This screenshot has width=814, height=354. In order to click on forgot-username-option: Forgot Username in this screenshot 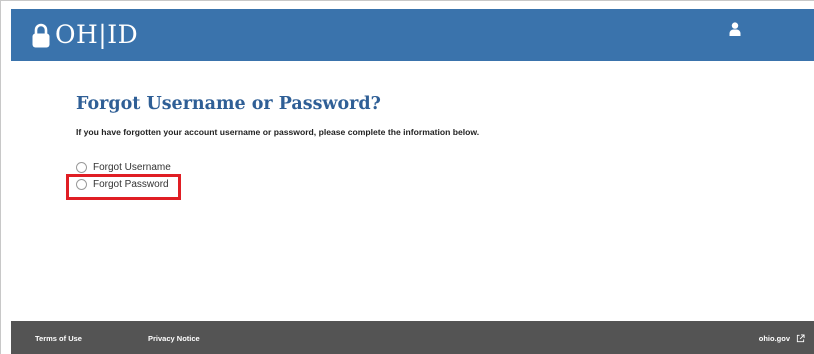, I will do `click(123, 167)`.